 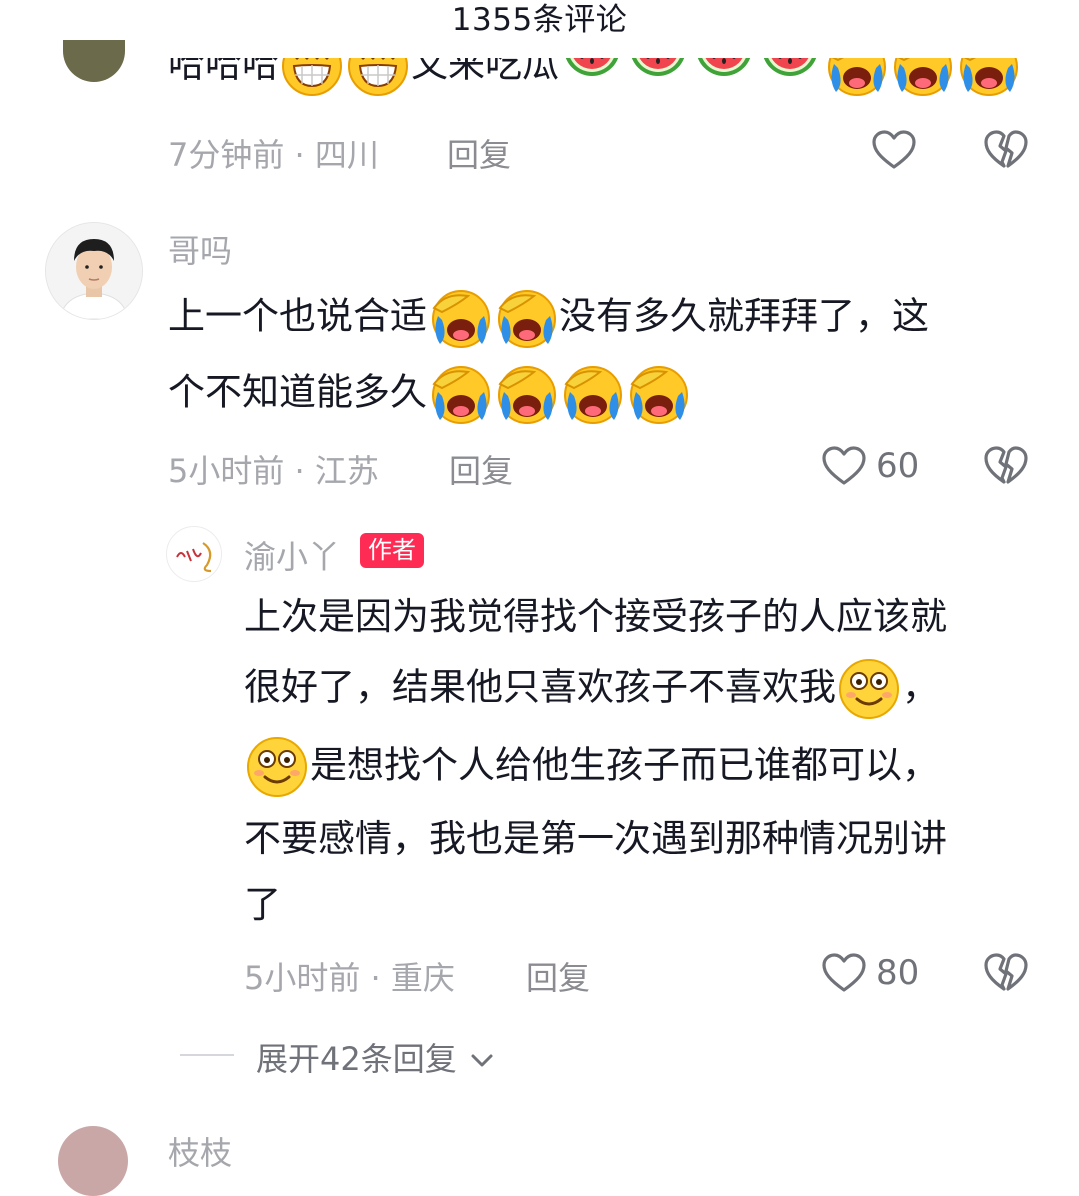 I want to click on reply-text-segment: ，, so click(x=920, y=687).